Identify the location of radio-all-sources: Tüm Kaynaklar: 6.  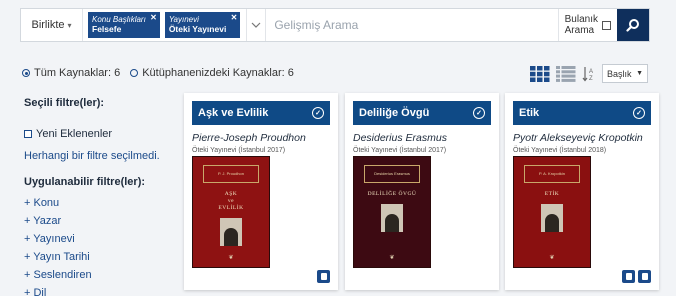
(71, 73).